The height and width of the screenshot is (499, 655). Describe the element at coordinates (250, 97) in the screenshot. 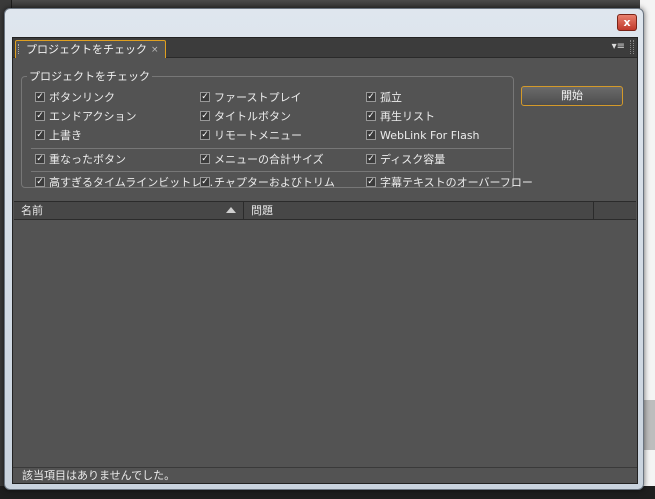

I see `check-first-play: ✓ ファーストプレイ` at that location.